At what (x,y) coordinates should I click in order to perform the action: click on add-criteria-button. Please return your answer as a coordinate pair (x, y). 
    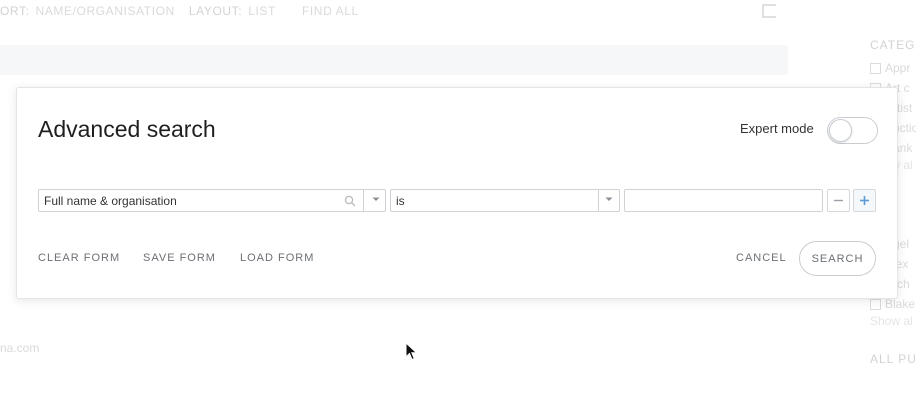
    Looking at the image, I should click on (864, 200).